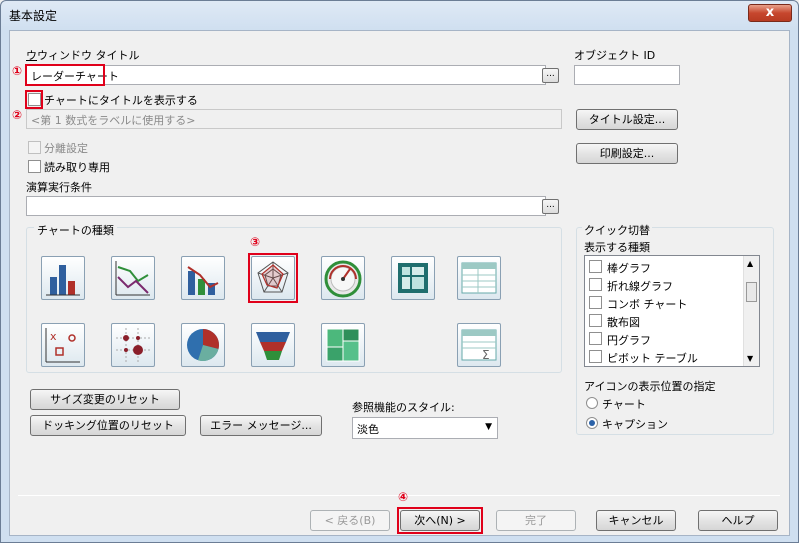  Describe the element at coordinates (105, 399) in the screenshot. I see `reset-size-button: サイズ変更のリセット` at that location.